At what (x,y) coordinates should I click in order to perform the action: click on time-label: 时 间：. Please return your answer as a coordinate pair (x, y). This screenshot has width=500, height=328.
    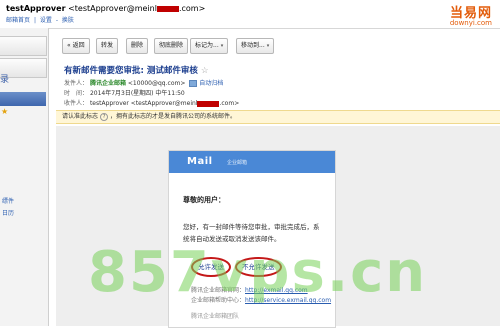
    Looking at the image, I should click on (76, 93).